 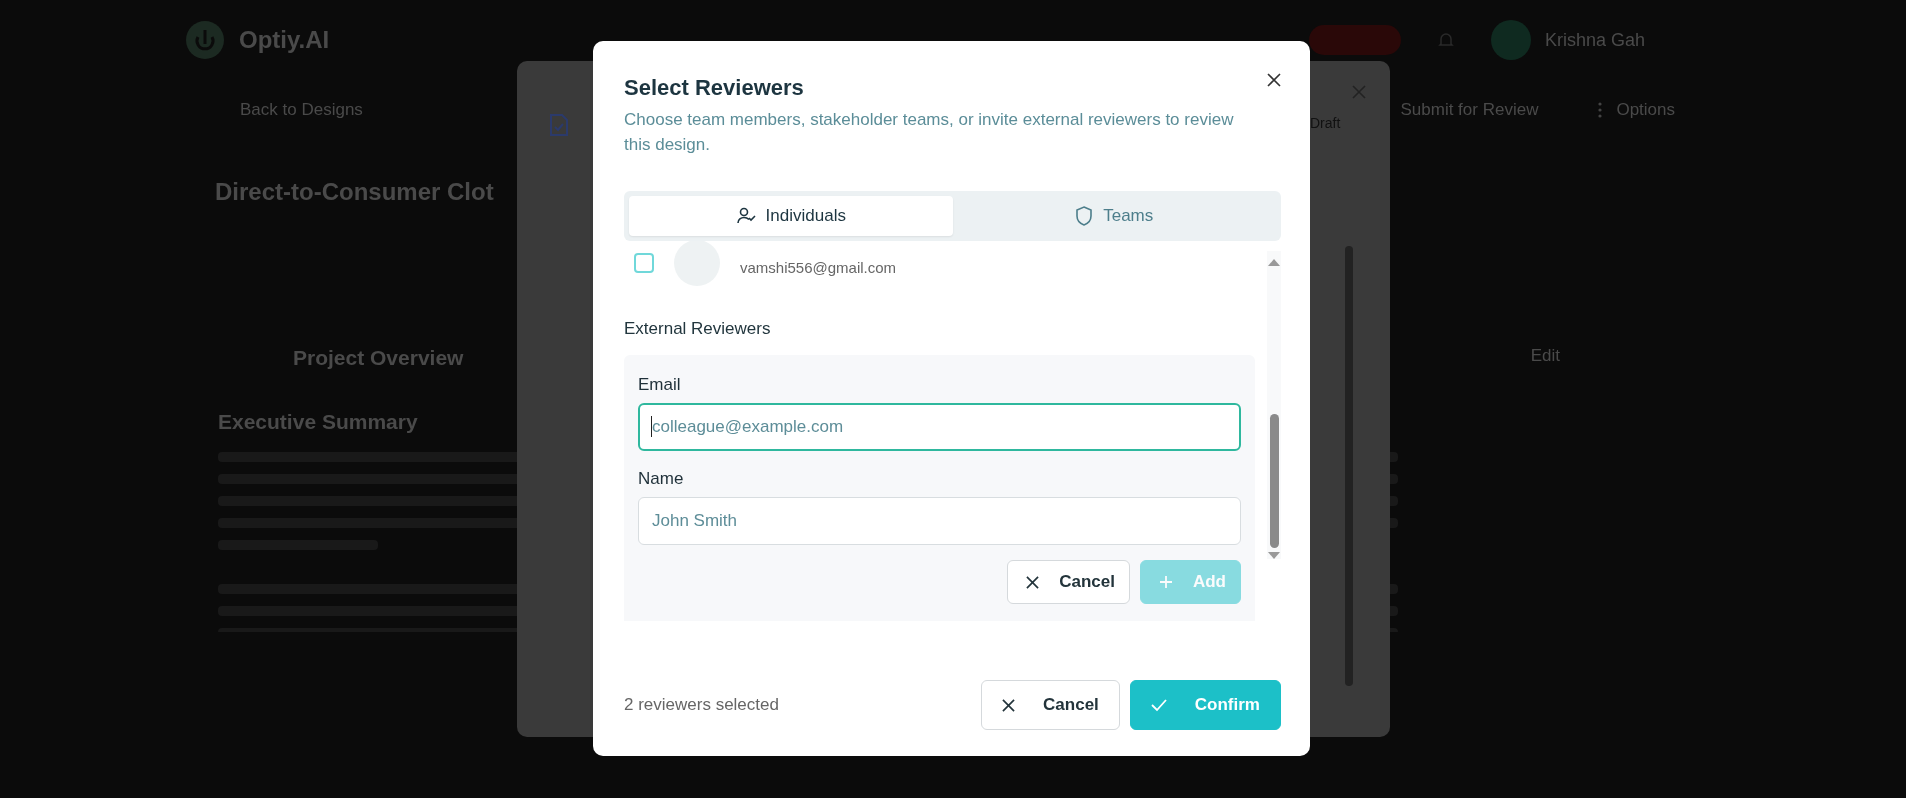 I want to click on member-email: vamshi556@gmail.com, so click(x=818, y=267).